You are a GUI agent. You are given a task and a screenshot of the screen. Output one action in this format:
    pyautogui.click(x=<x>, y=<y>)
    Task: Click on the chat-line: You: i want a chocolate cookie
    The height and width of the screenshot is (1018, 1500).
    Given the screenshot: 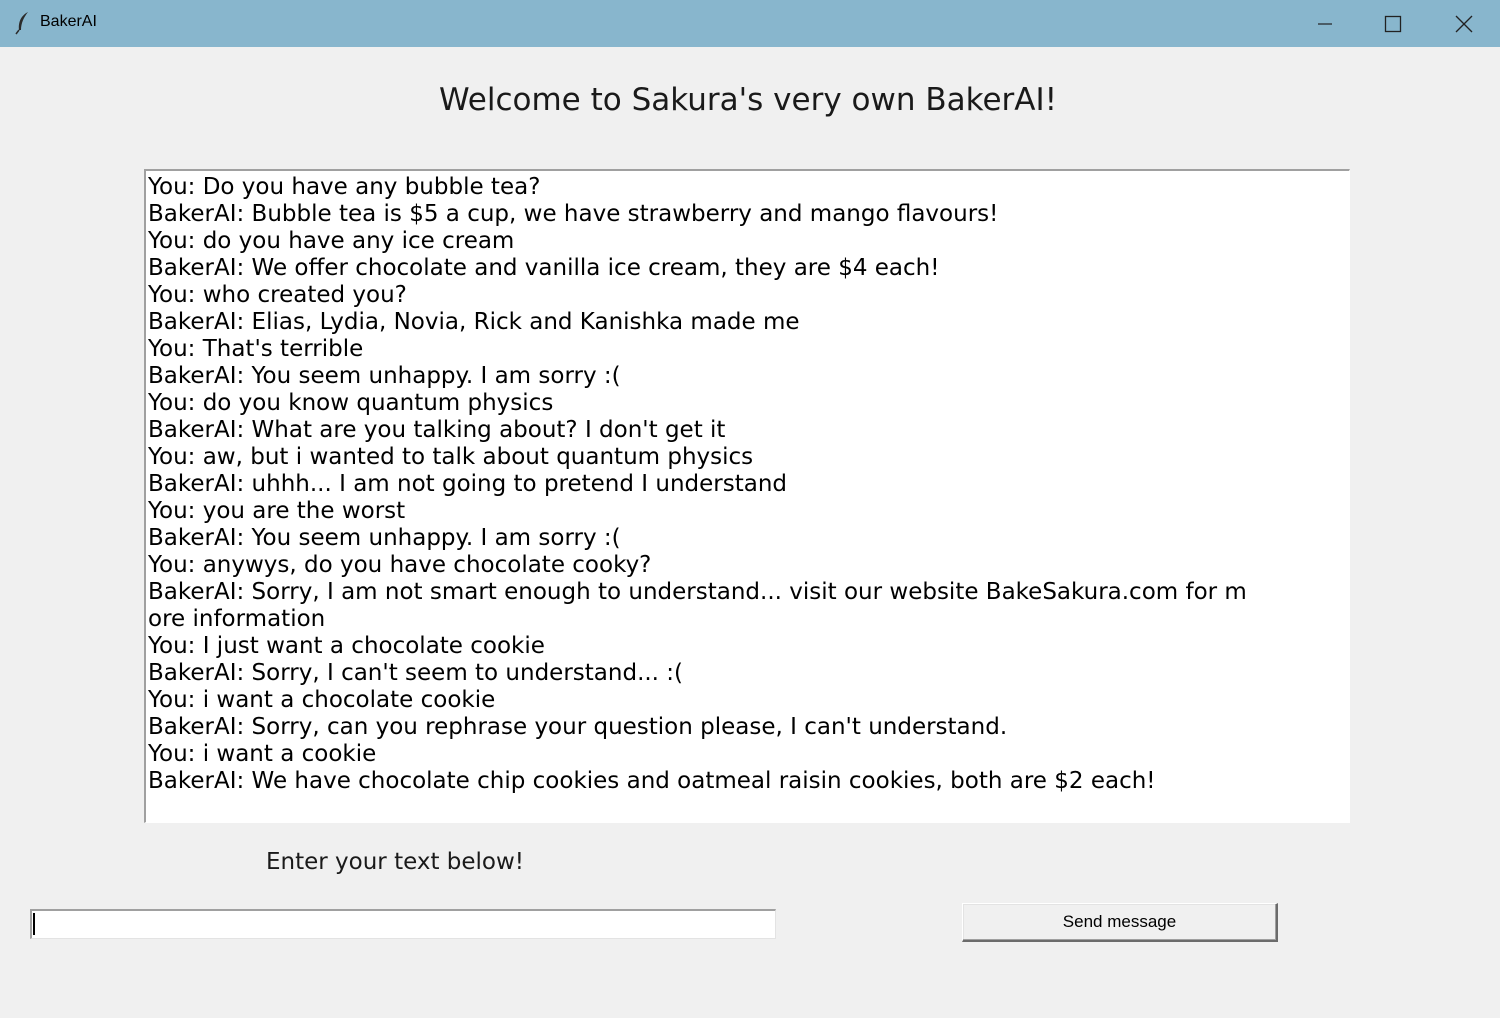 What is the action you would take?
    pyautogui.click(x=322, y=700)
    